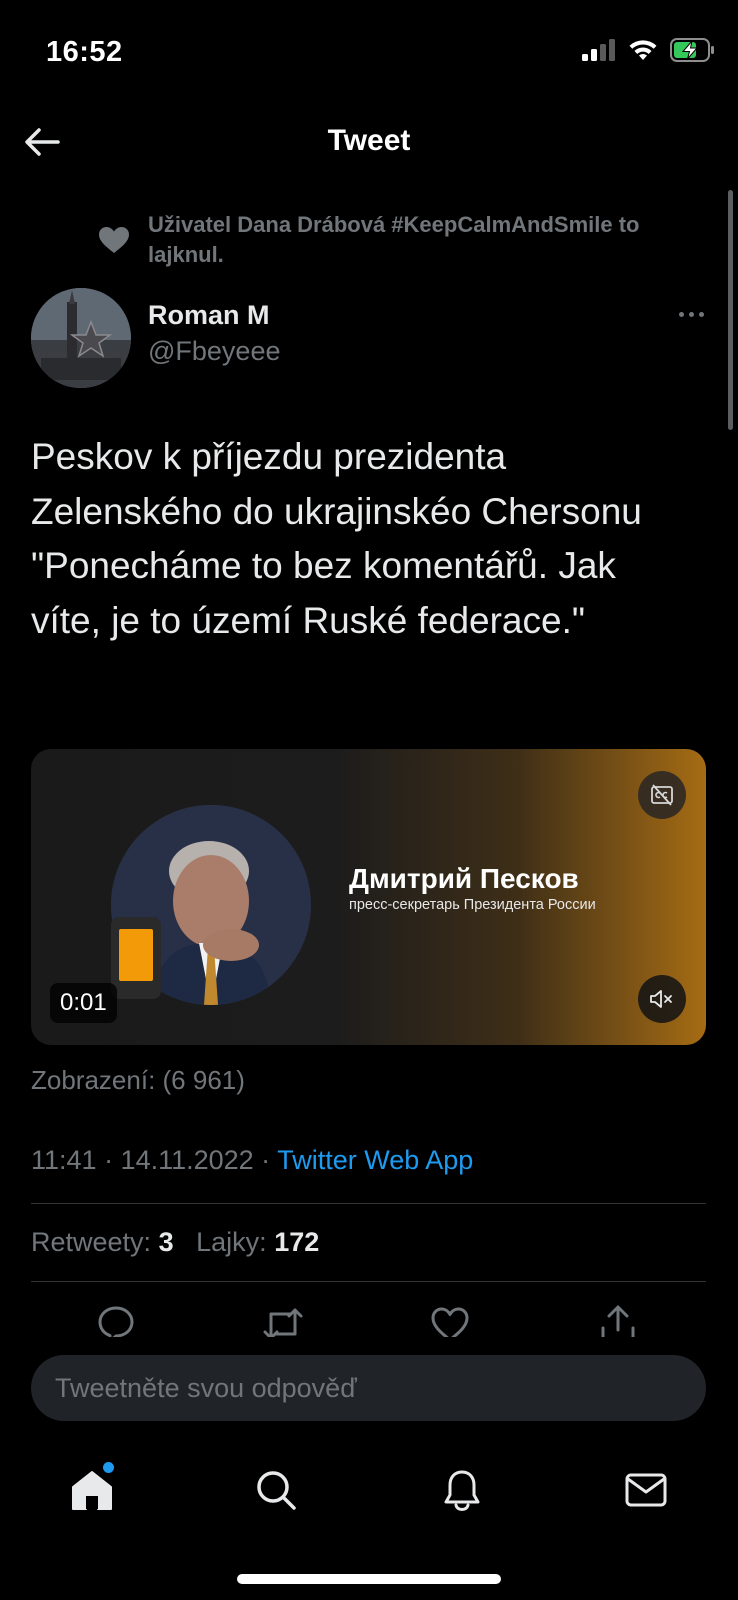 This screenshot has height=1600, width=738. What do you see at coordinates (154, 1160) in the screenshot?
I see `tweet-timestamp: 11:41 · 14.11.2022 ·` at bounding box center [154, 1160].